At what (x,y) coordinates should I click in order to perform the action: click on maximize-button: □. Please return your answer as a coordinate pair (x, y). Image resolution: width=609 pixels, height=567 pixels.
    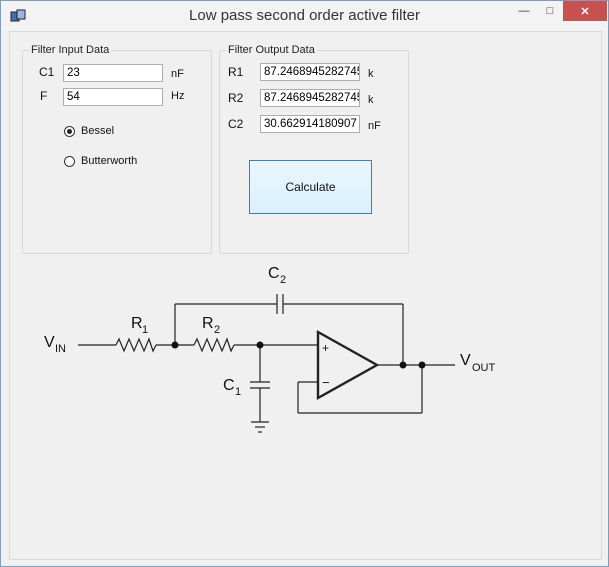
    Looking at the image, I should click on (550, 11).